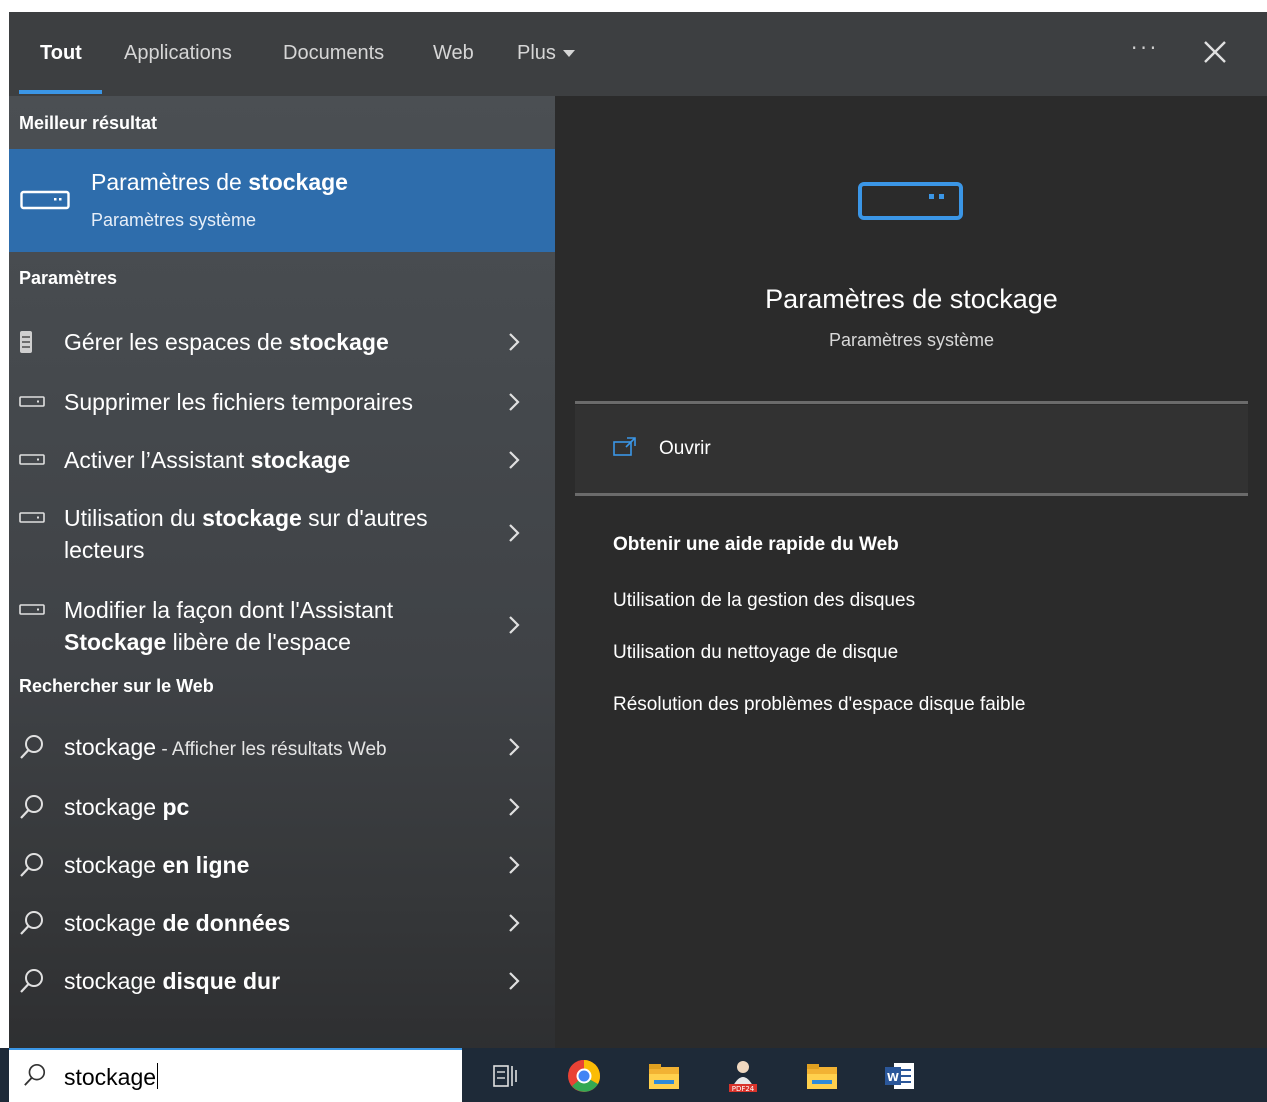 Image resolution: width=1267 pixels, height=1102 pixels. Describe the element at coordinates (133, 518) in the screenshot. I see `label-text: Utilisation du` at that location.